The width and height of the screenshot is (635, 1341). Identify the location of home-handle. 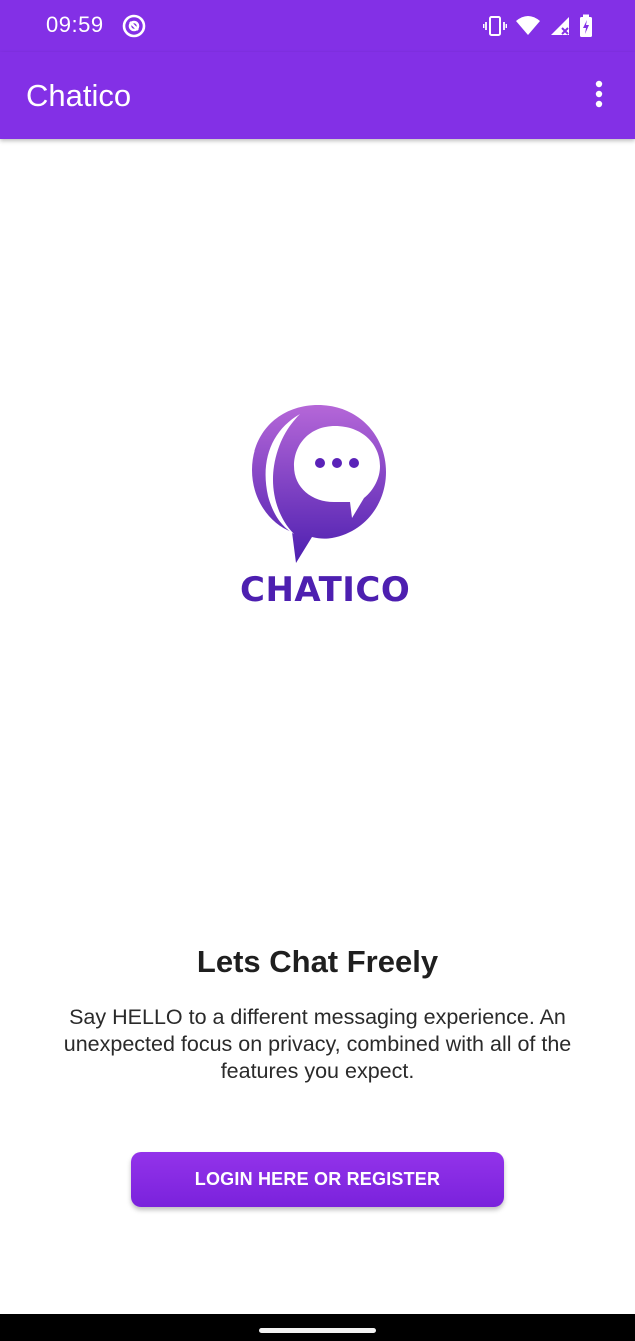
(317, 1330).